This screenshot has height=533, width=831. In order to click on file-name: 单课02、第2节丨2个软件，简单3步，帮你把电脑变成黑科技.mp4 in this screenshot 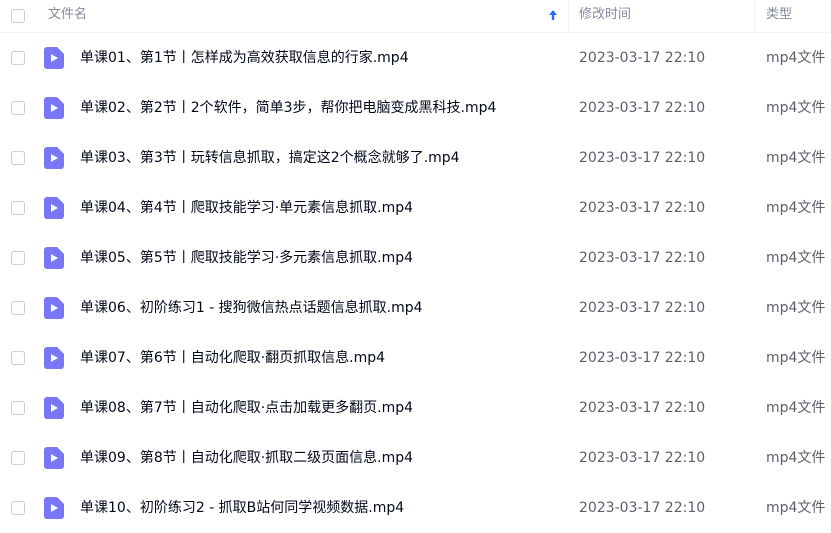, I will do `click(288, 108)`.